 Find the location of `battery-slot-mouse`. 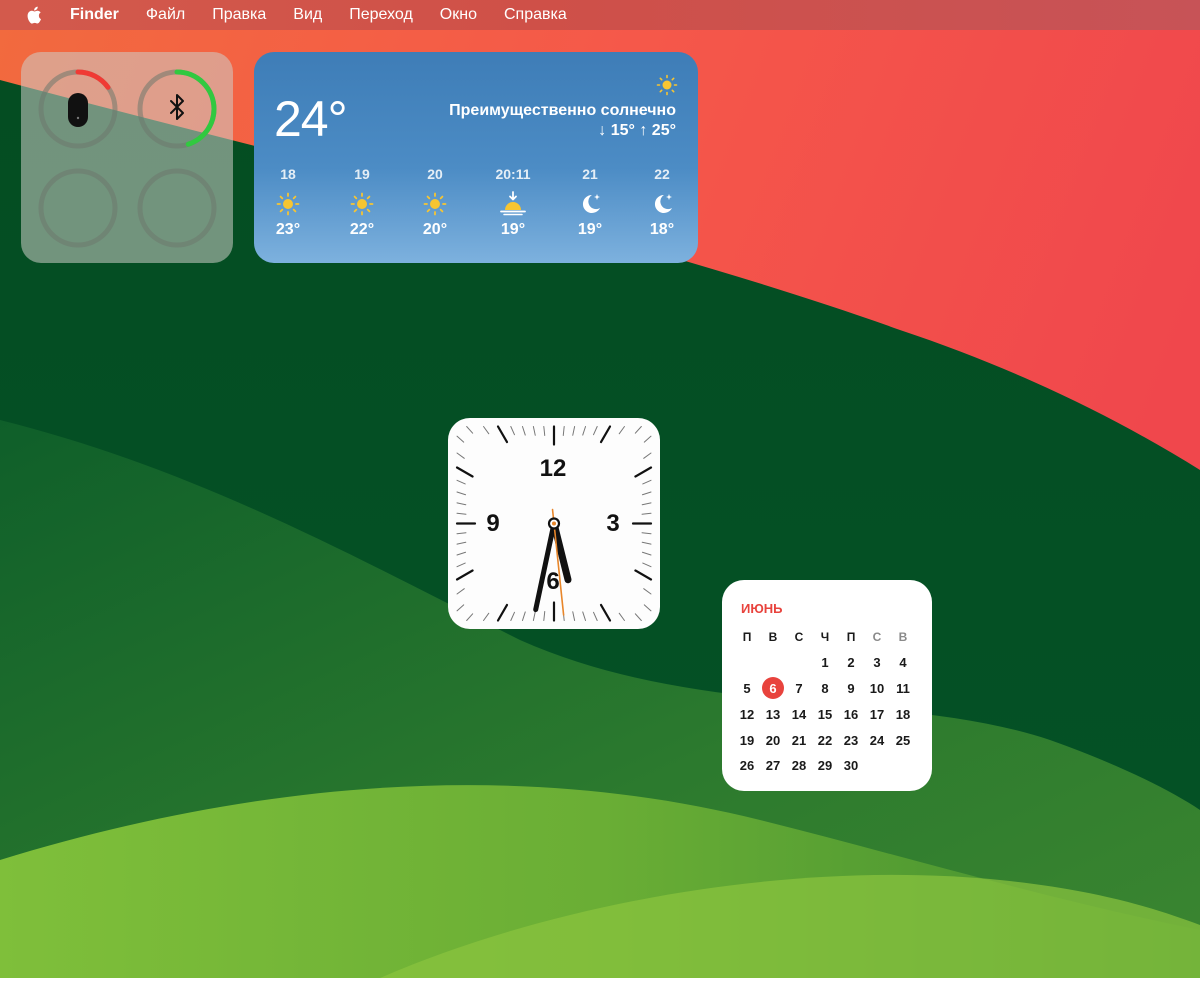

battery-slot-mouse is located at coordinates (78, 109).